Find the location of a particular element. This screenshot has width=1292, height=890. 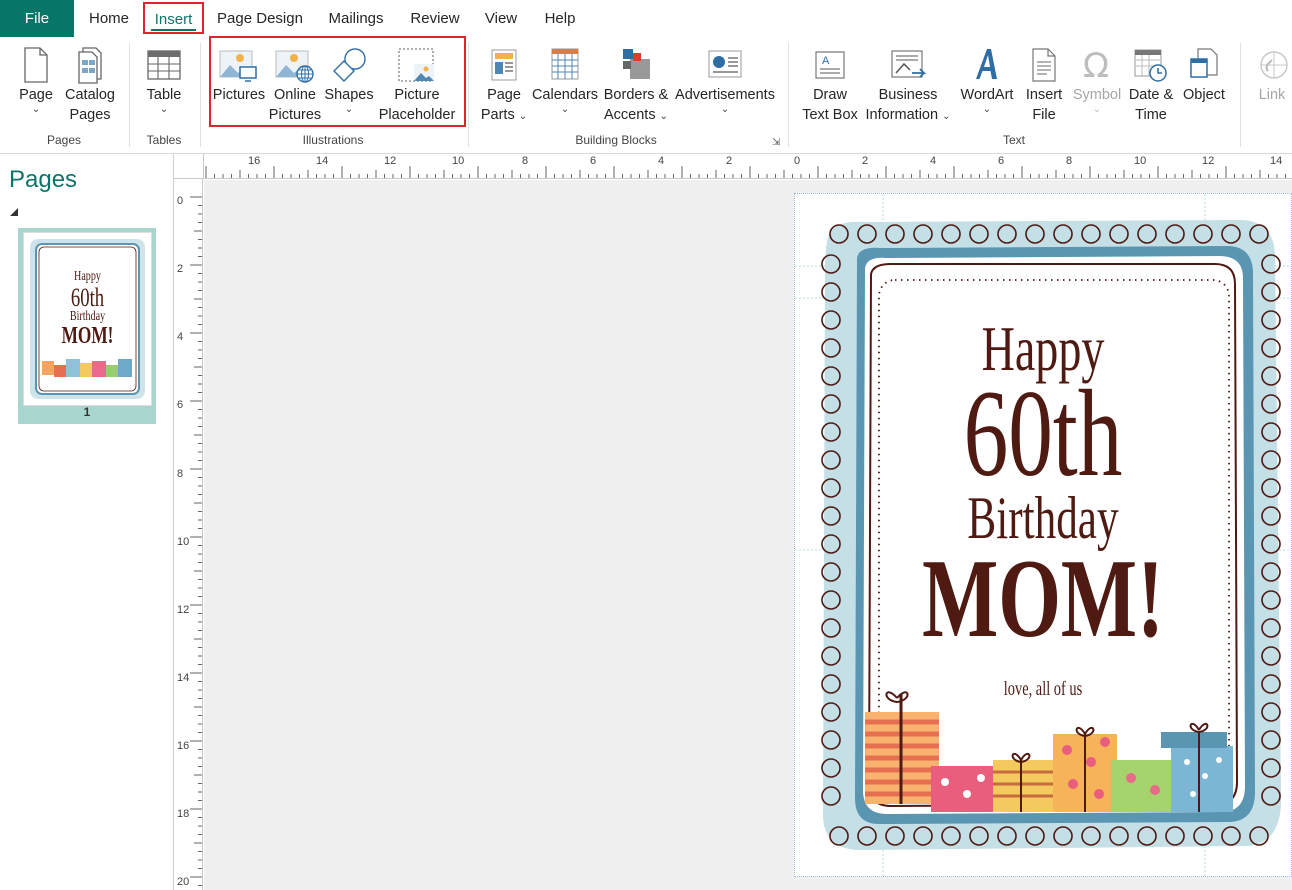

page-icon is located at coordinates (36, 65).